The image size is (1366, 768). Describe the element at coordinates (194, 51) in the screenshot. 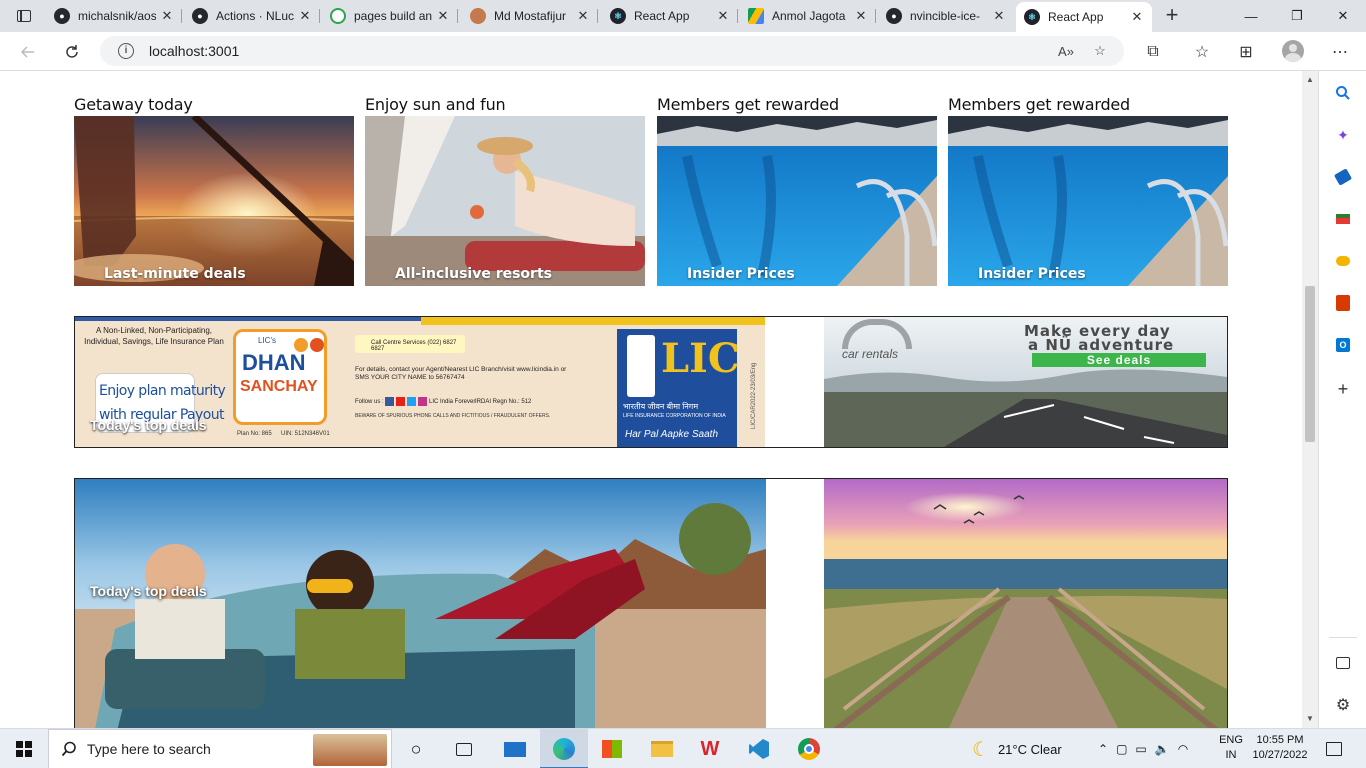

I see `url-text: localhost:3001` at that location.